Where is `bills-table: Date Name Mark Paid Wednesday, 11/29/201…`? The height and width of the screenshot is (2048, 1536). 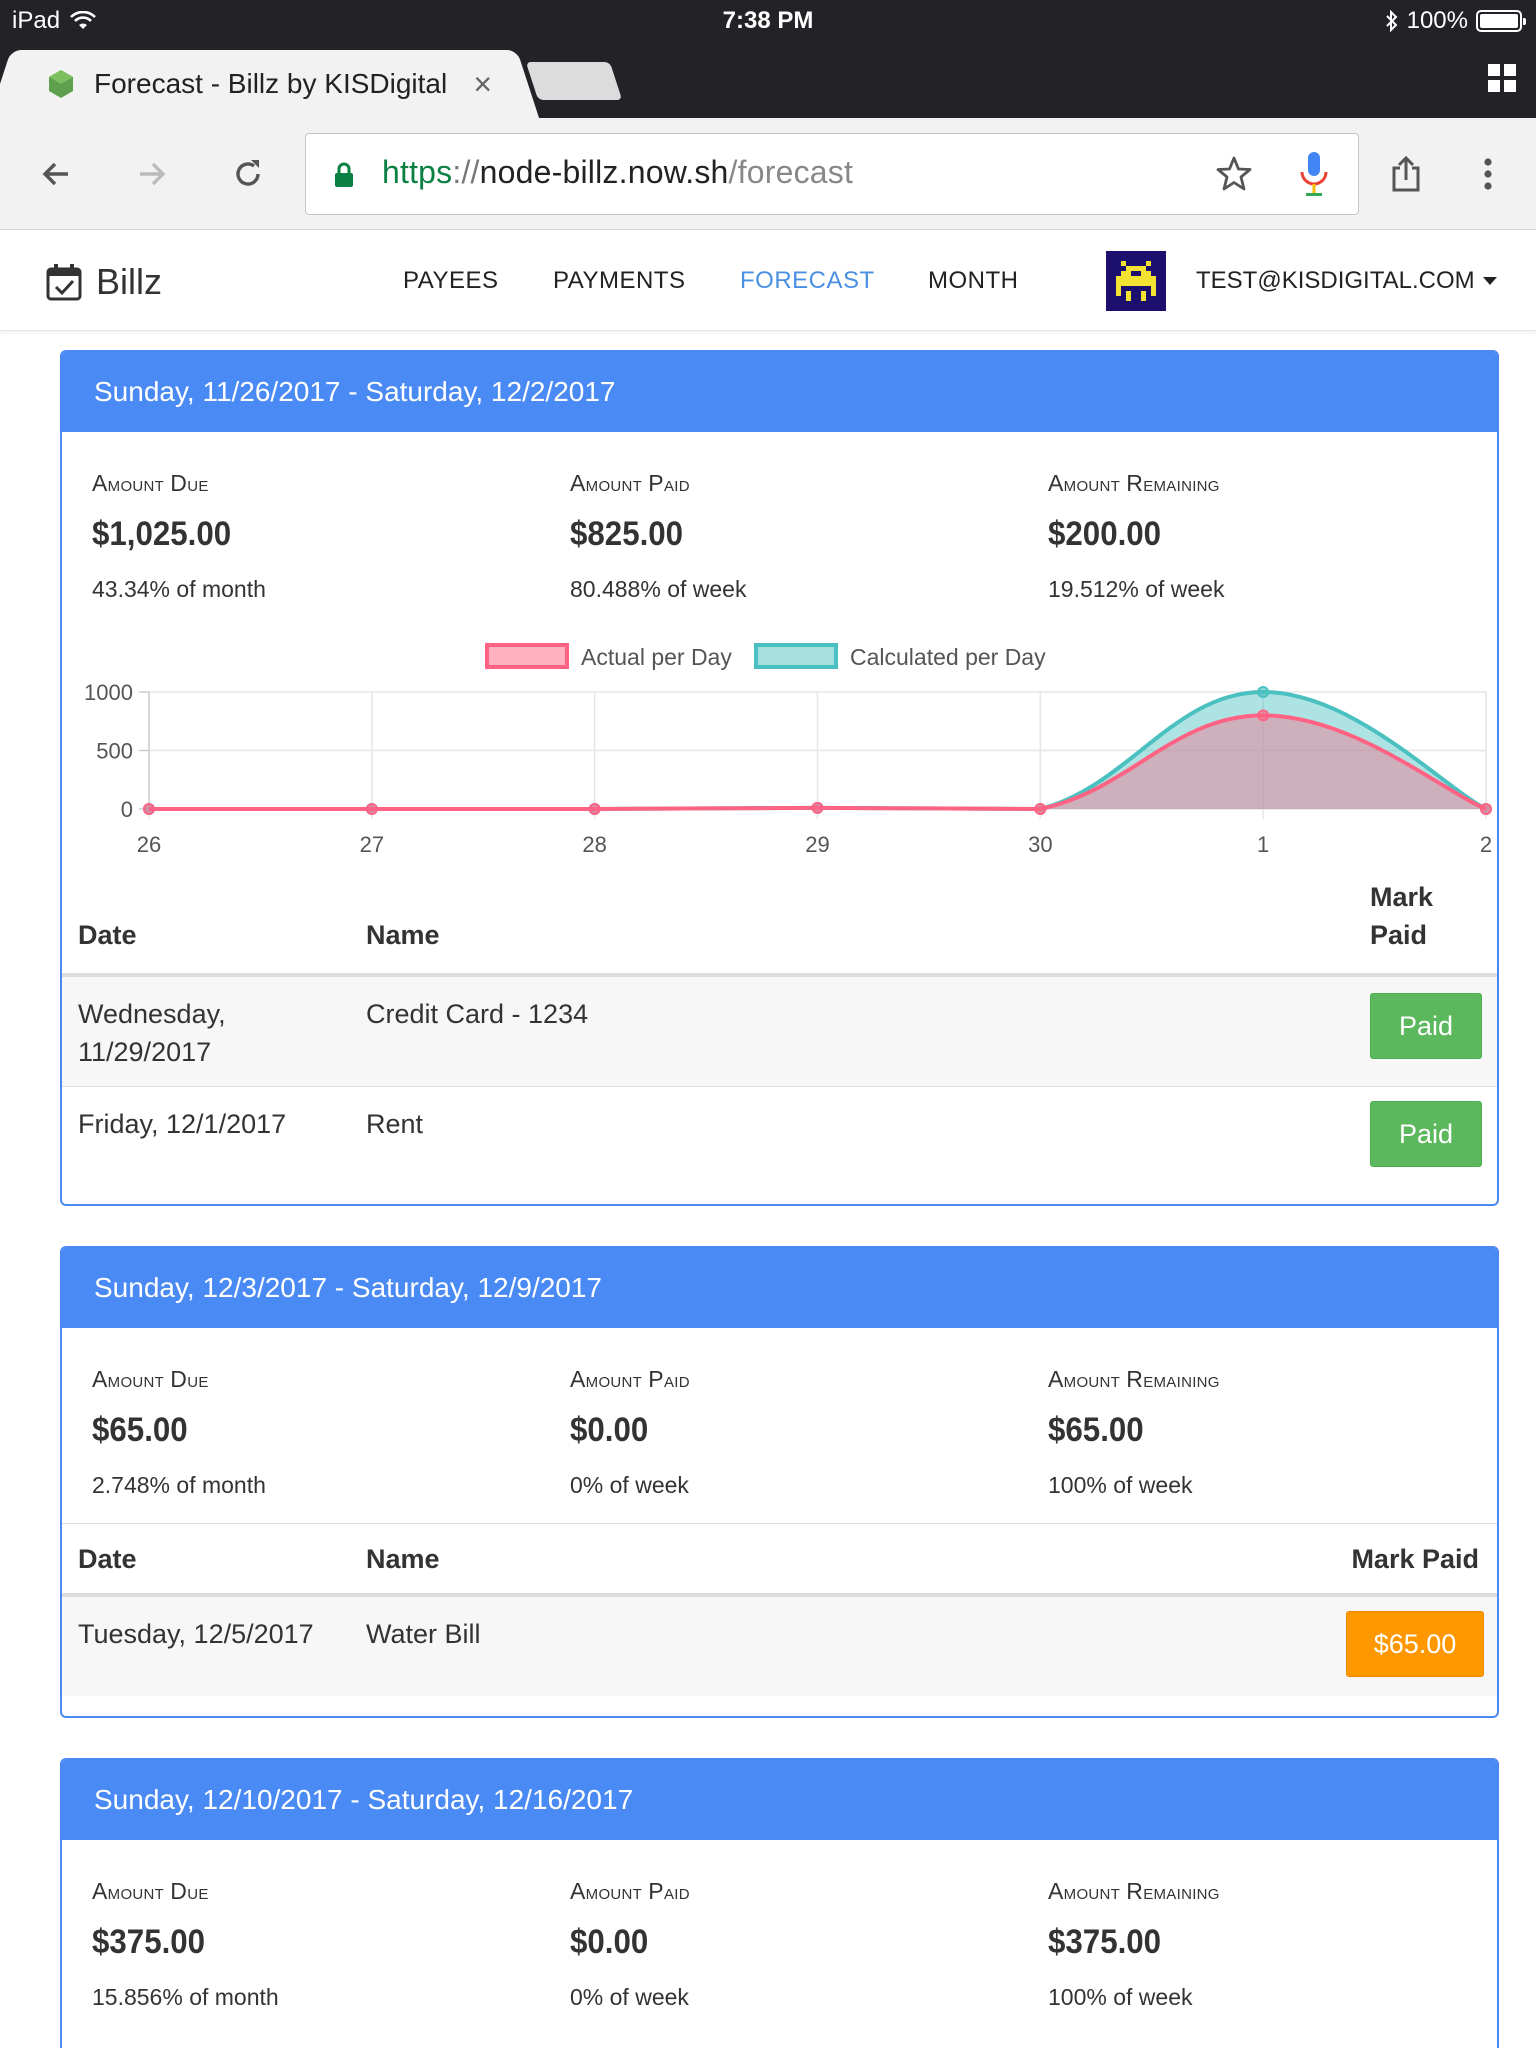 bills-table: Date Name Mark Paid Wednesday, 11/29/201… is located at coordinates (779, 1034).